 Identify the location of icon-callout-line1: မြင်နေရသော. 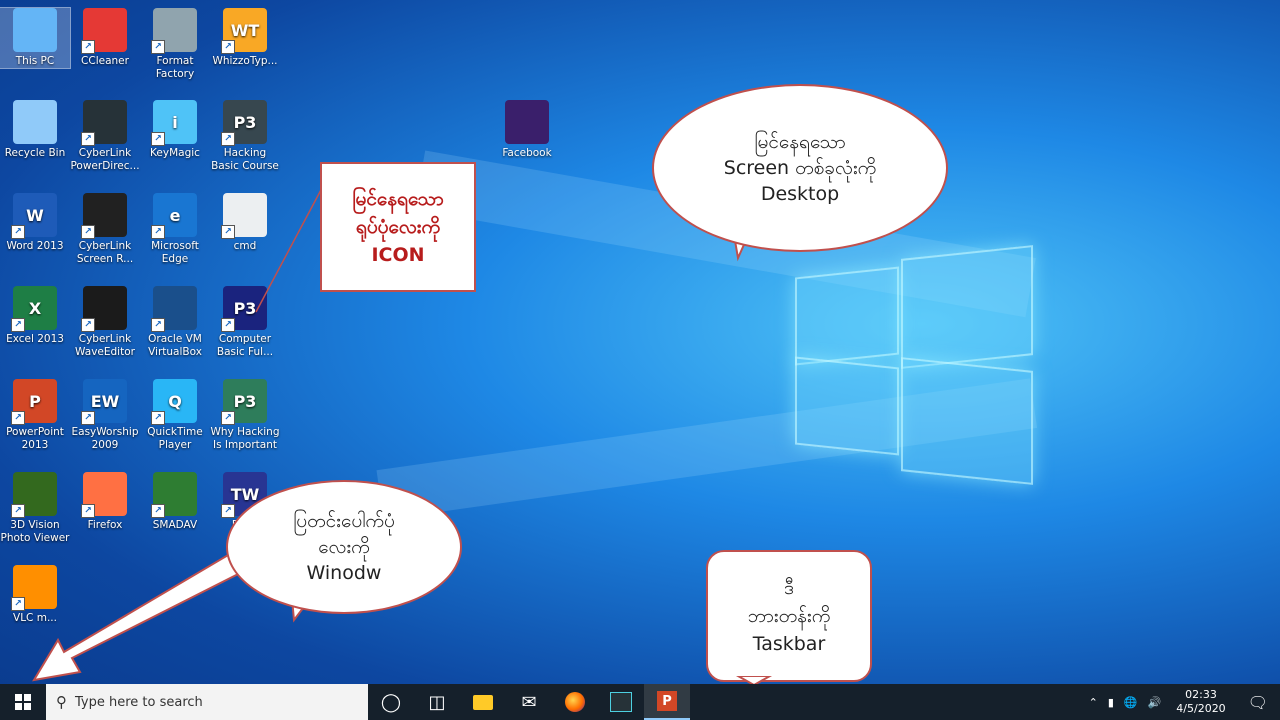
(398, 199).